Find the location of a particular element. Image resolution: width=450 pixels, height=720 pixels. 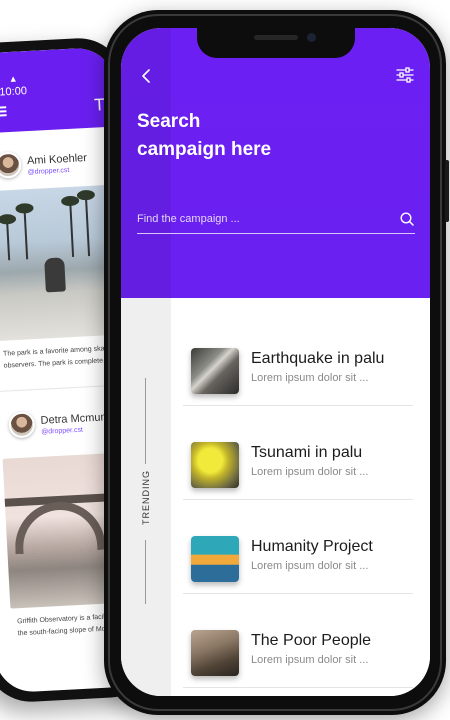

chevron-left-icon is located at coordinates (146, 76).